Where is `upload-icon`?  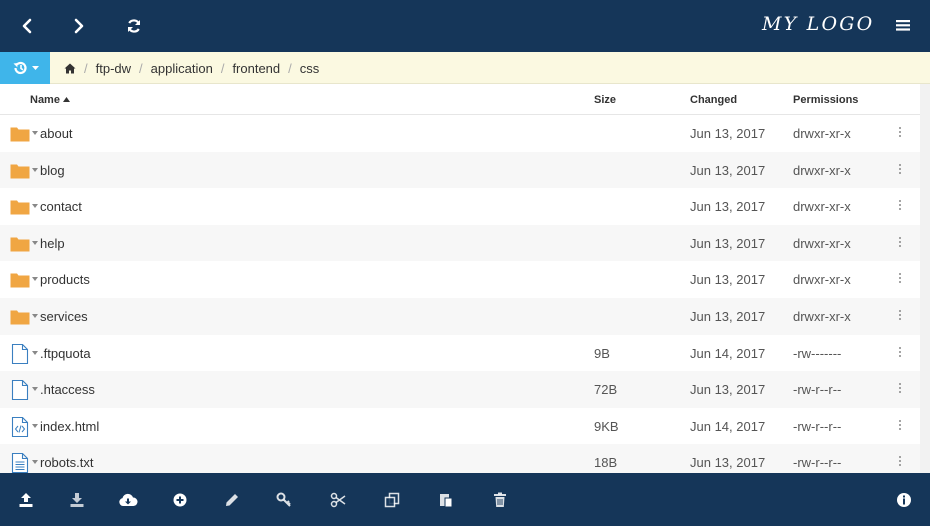 upload-icon is located at coordinates (26, 500).